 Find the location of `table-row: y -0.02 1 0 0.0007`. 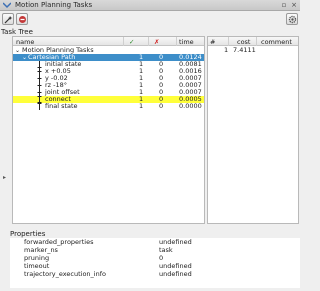

table-row: y -0.02 1 0 0.0007 is located at coordinates (108, 78).